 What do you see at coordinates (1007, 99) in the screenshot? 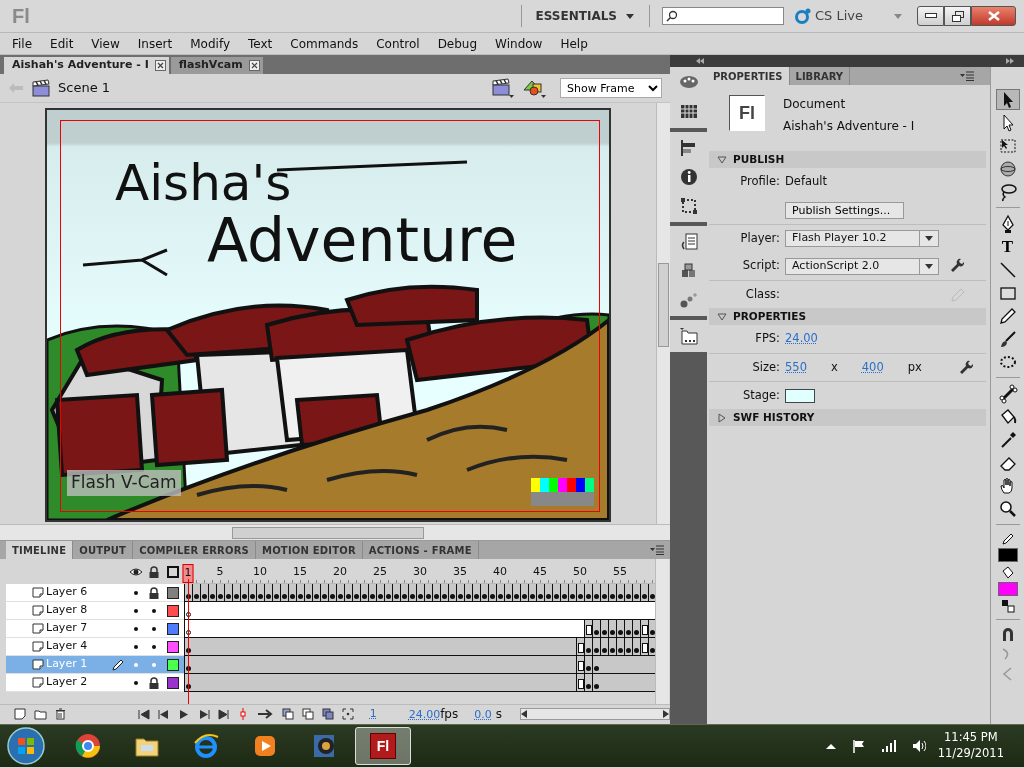
I see `tool-button` at bounding box center [1007, 99].